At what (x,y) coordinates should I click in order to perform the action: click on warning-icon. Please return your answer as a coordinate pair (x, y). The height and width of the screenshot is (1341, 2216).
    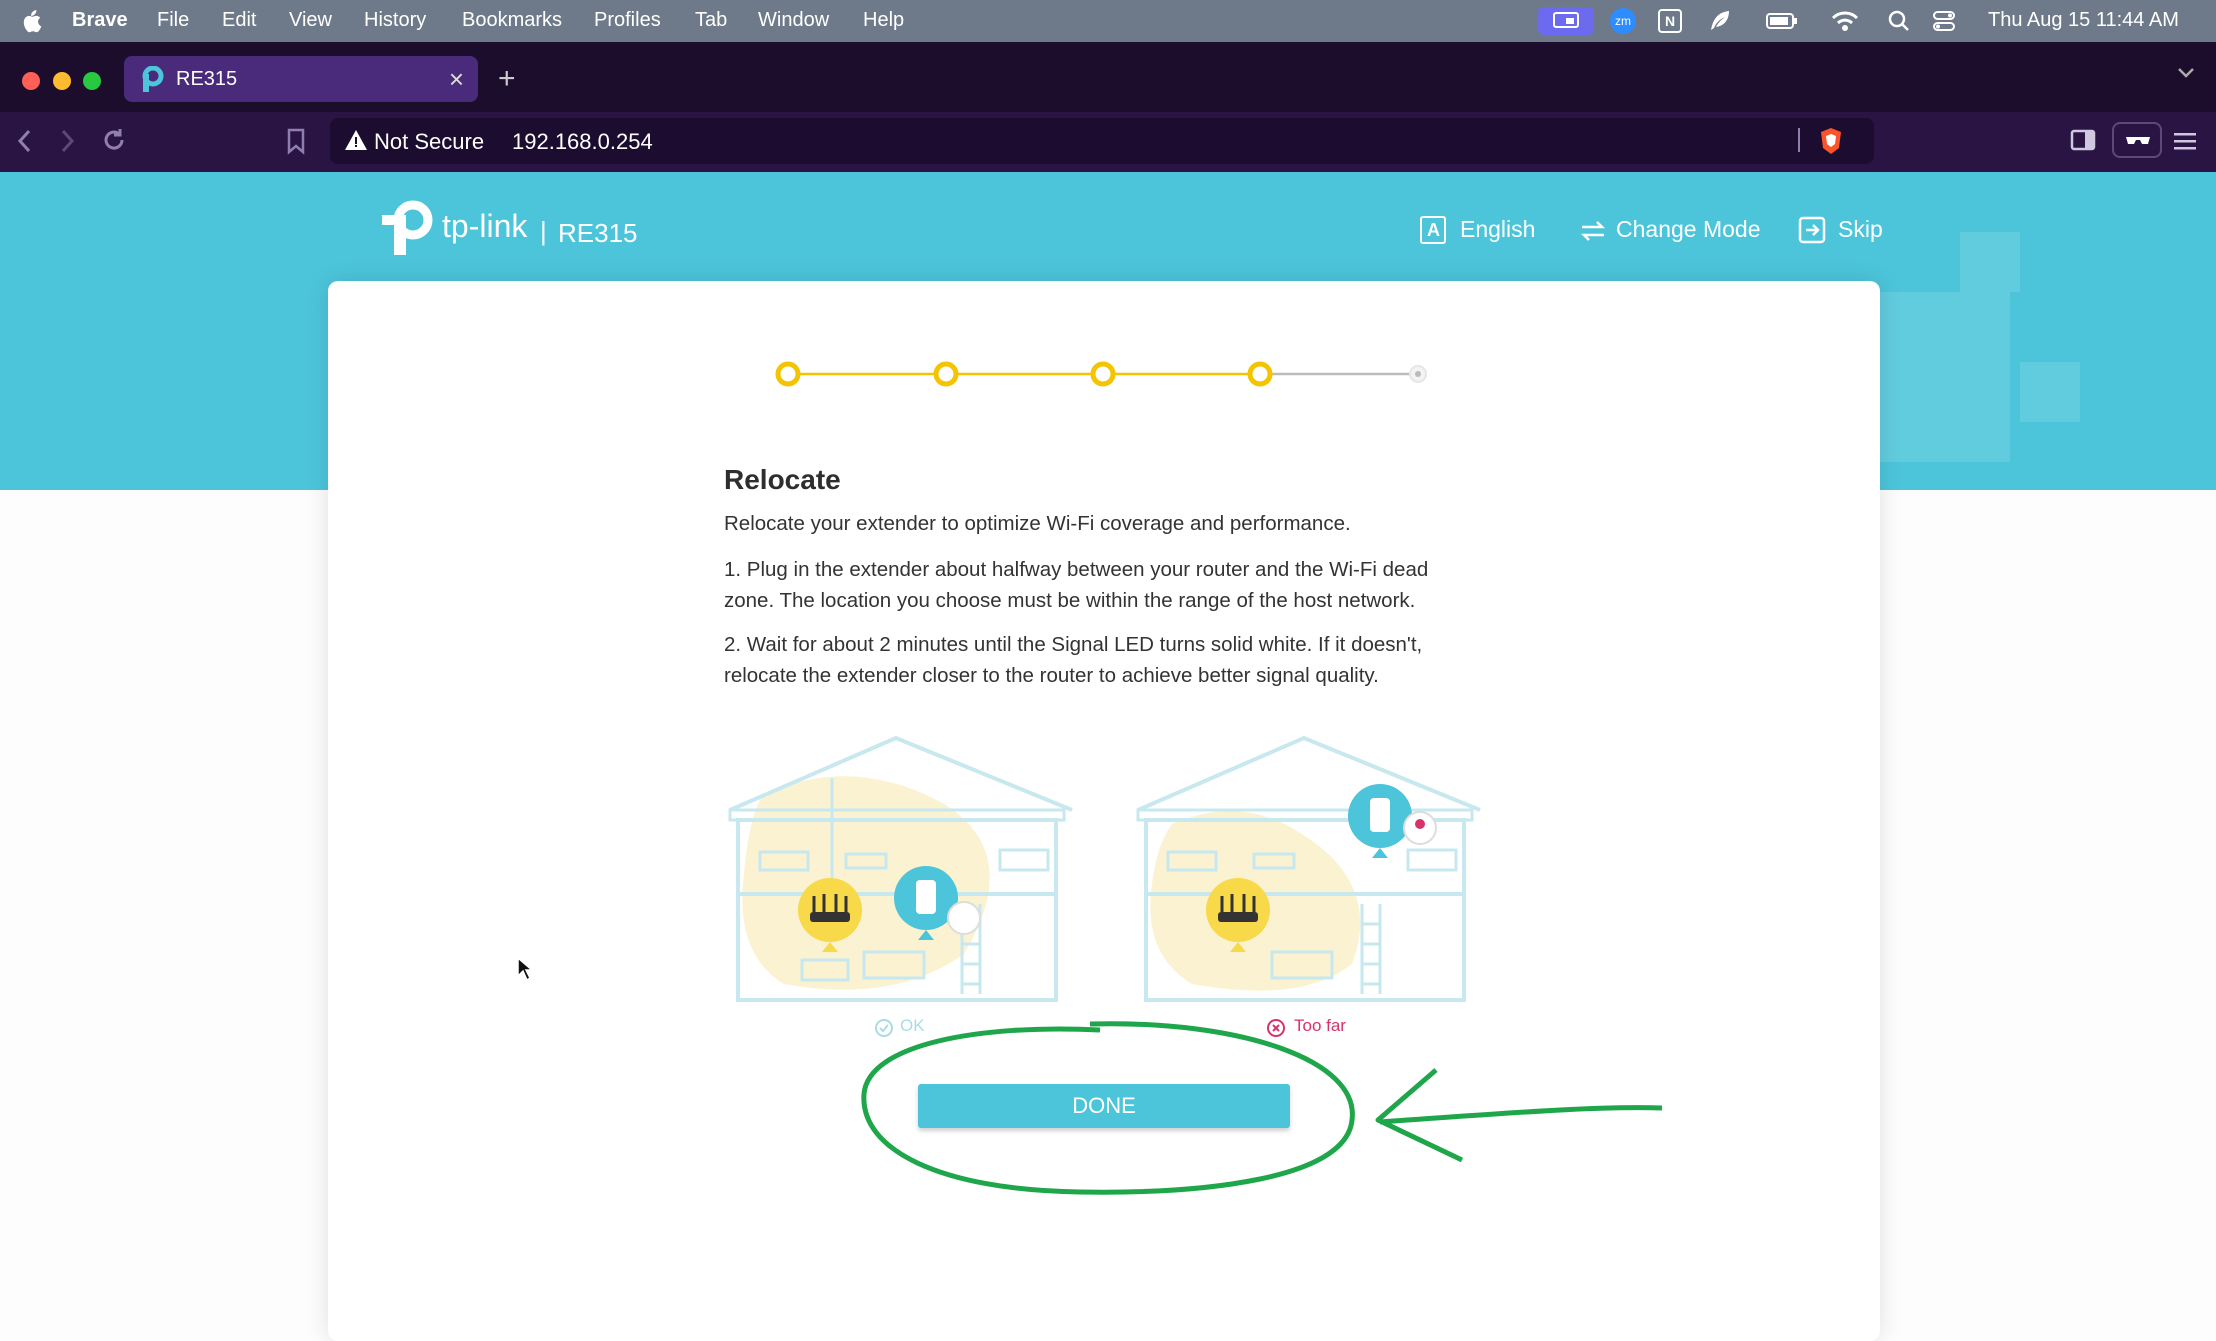
    Looking at the image, I should click on (356, 142).